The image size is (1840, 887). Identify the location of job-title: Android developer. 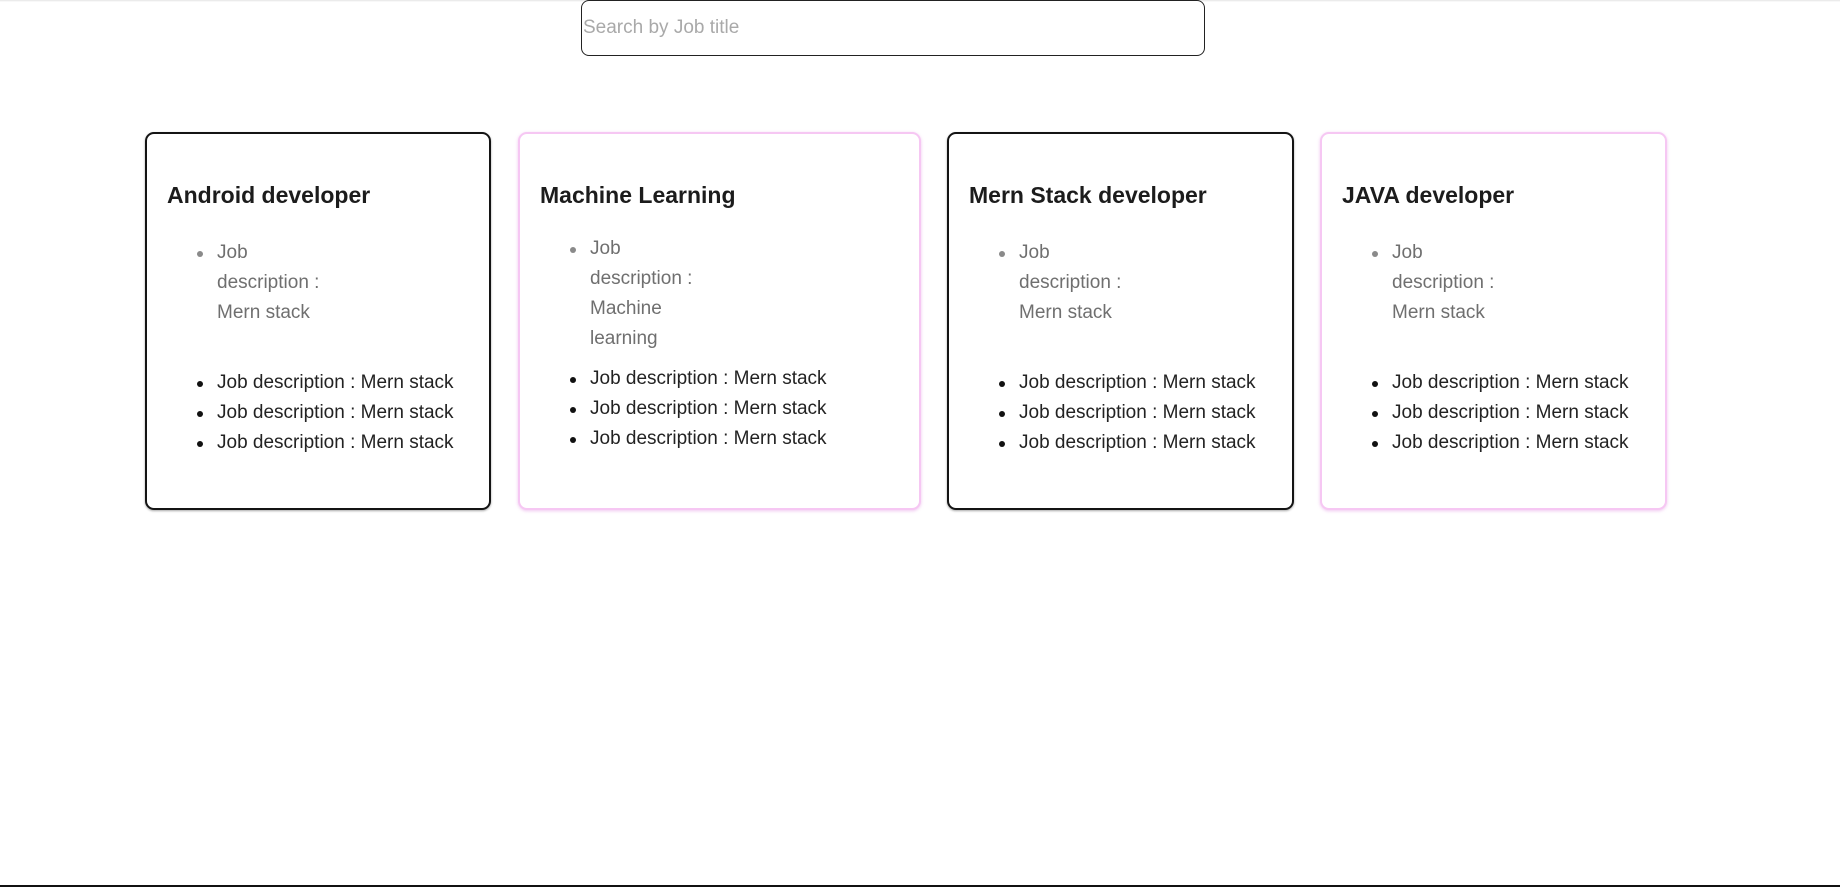
(269, 195).